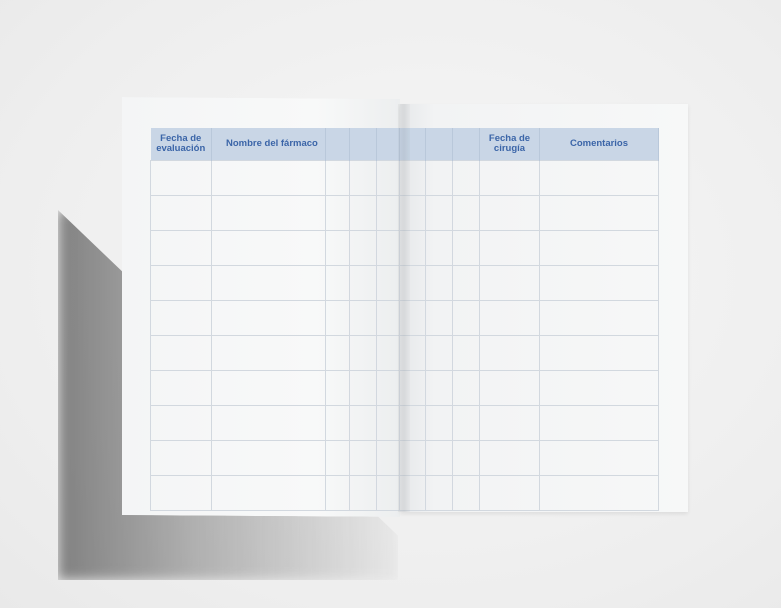  I want to click on page-fold, so click(404, 308).